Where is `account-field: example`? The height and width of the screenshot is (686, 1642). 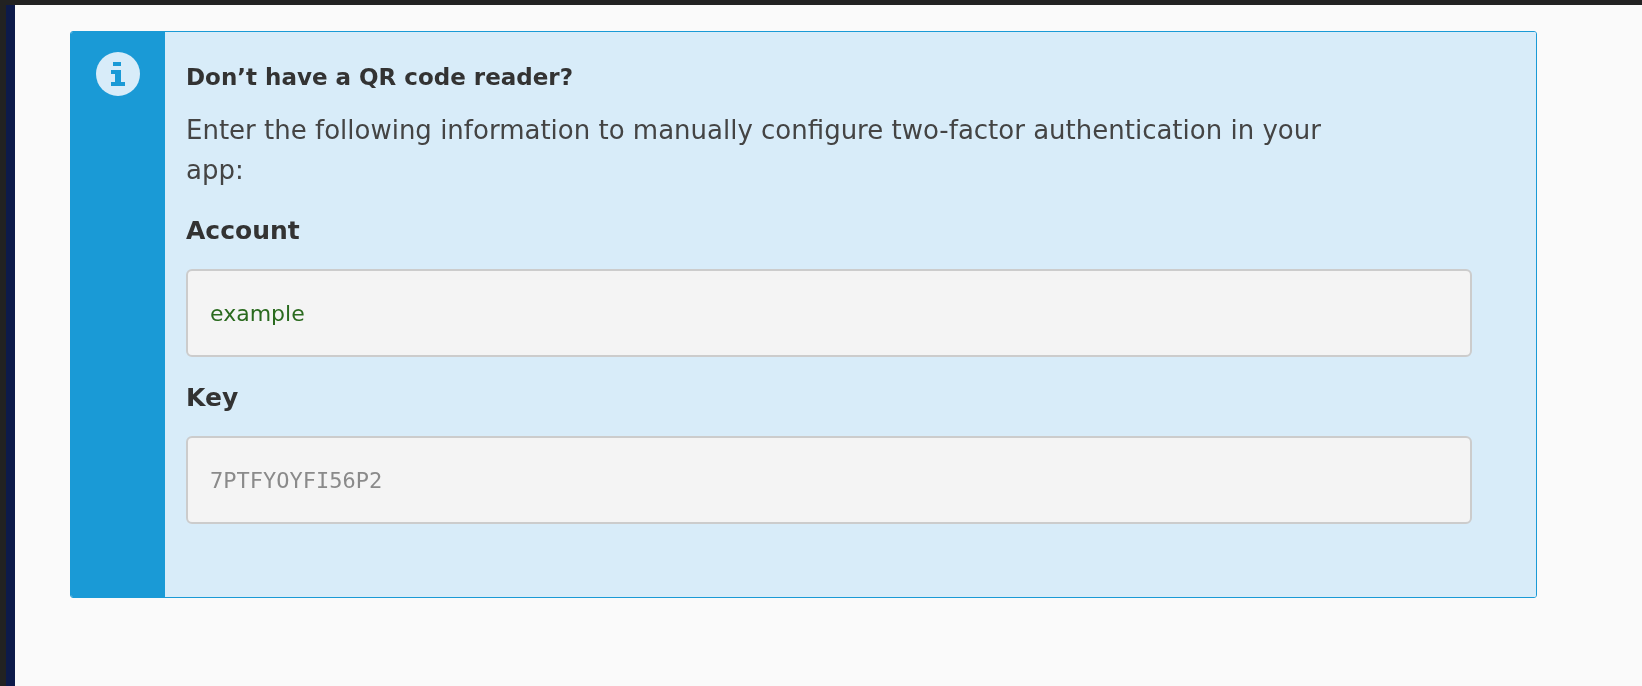
account-field: example is located at coordinates (829, 313).